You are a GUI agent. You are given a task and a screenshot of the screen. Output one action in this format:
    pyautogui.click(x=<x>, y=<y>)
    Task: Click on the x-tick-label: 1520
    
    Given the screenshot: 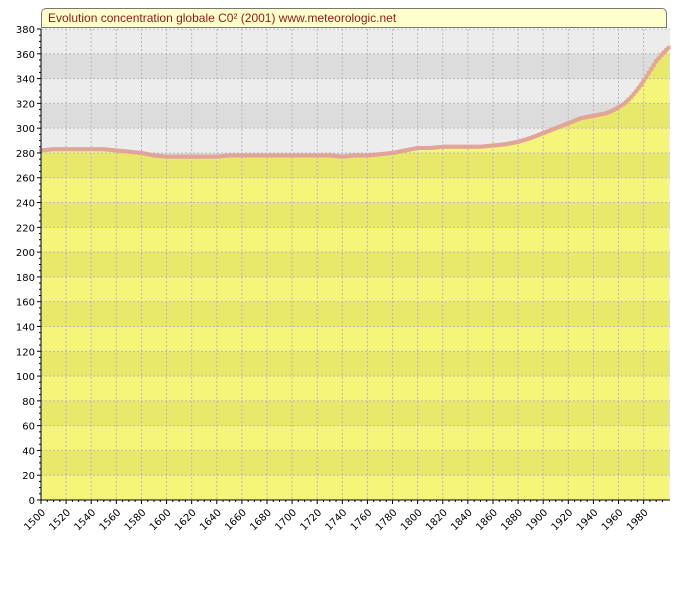 What is the action you would take?
    pyautogui.click(x=60, y=520)
    